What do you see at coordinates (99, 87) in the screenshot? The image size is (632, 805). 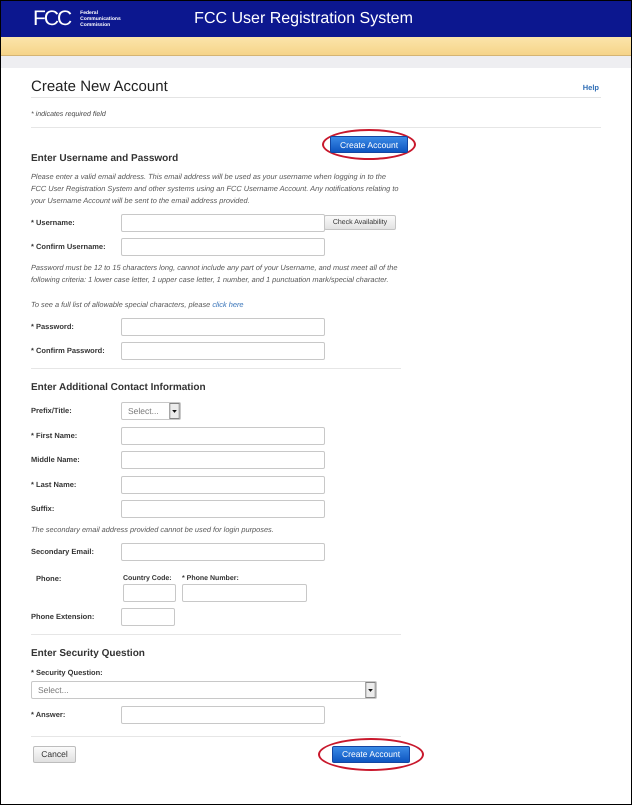 I see `page-title: Create New Account` at bounding box center [99, 87].